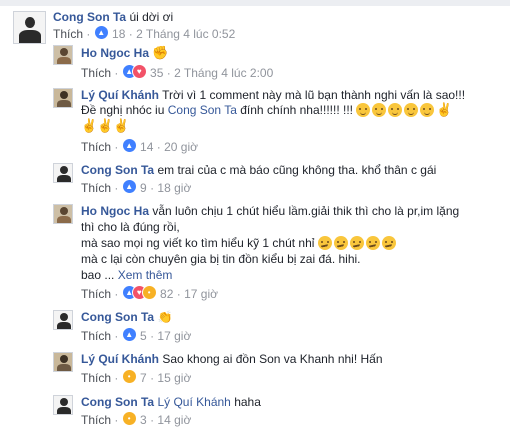 This screenshot has width=510, height=434. I want to click on comment-meta: Thích · ▲ ♥ • 82 · 17 giờ, so click(149, 293).